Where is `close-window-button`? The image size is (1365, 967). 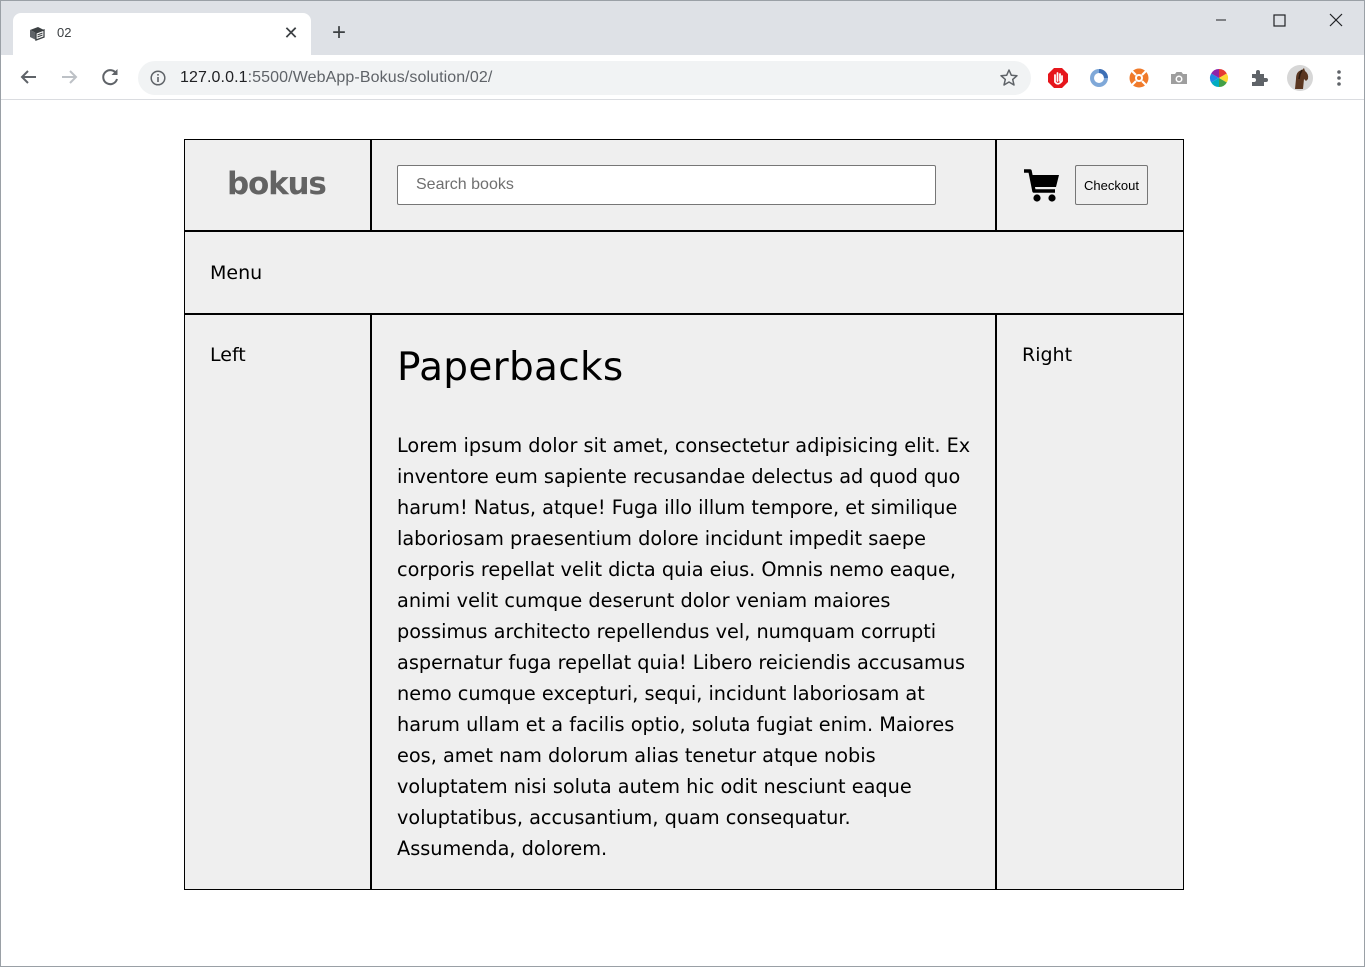 close-window-button is located at coordinates (1336, 20).